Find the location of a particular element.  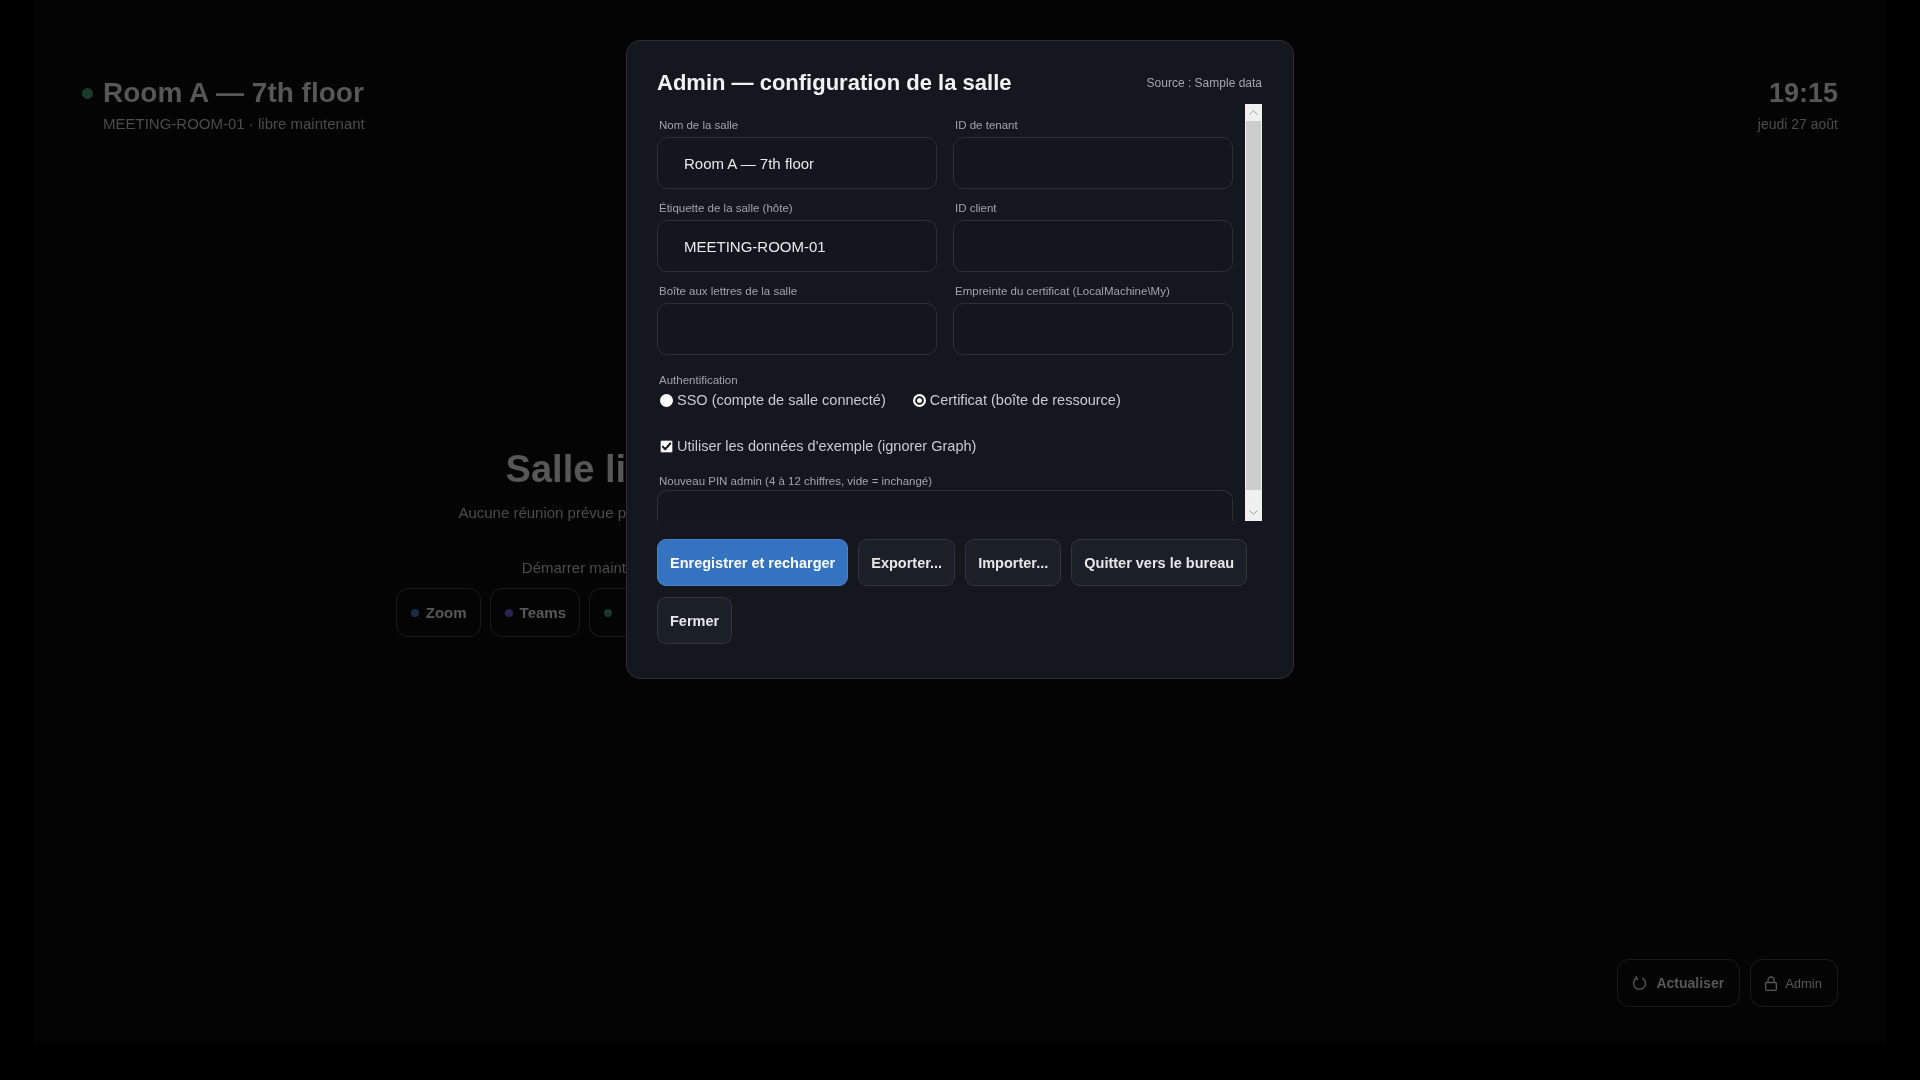

room-subtitle: MEETING-ROOM-01 · libre maintenant is located at coordinates (234, 124).